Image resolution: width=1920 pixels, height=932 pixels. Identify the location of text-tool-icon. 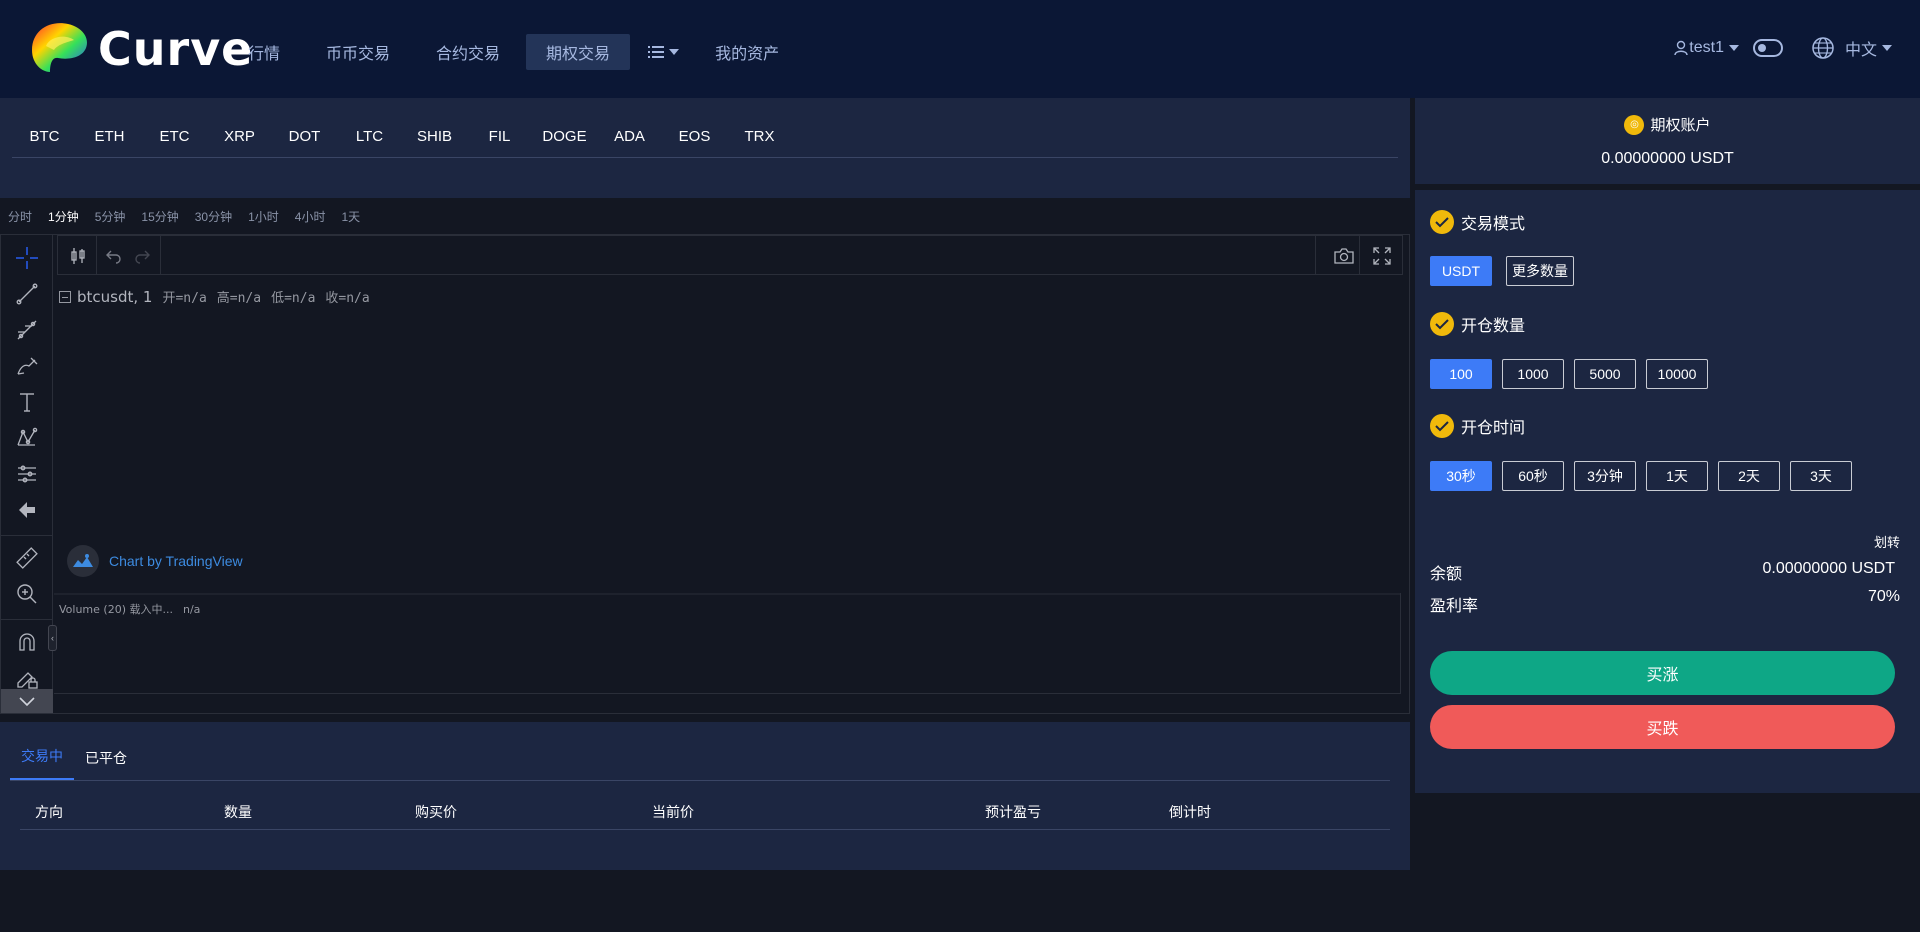
(27, 402).